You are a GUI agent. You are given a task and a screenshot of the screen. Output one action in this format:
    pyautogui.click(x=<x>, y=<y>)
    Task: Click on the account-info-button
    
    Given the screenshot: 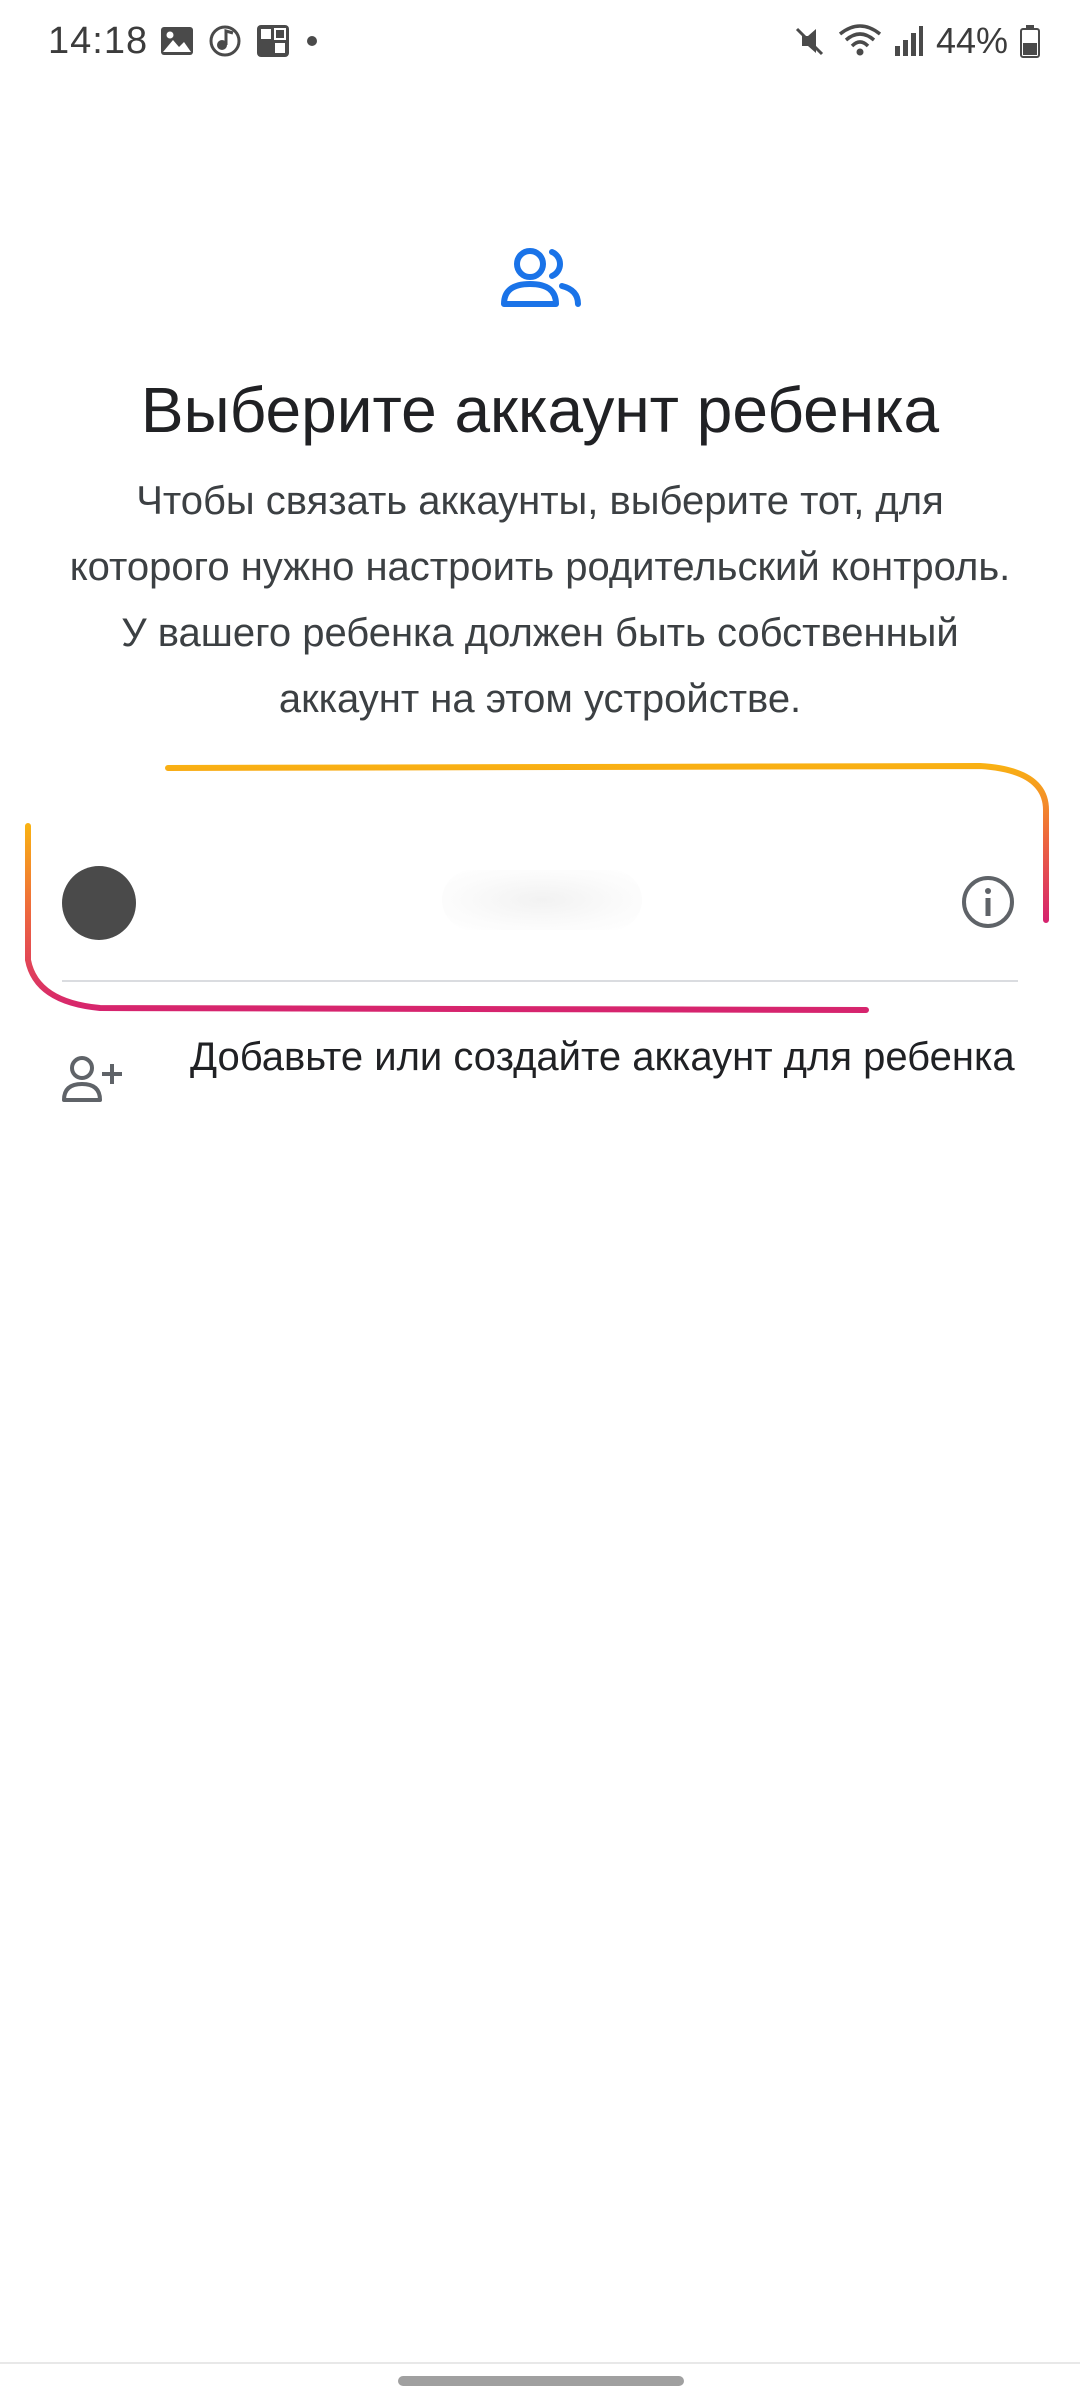 What is the action you would take?
    pyautogui.click(x=988, y=902)
    